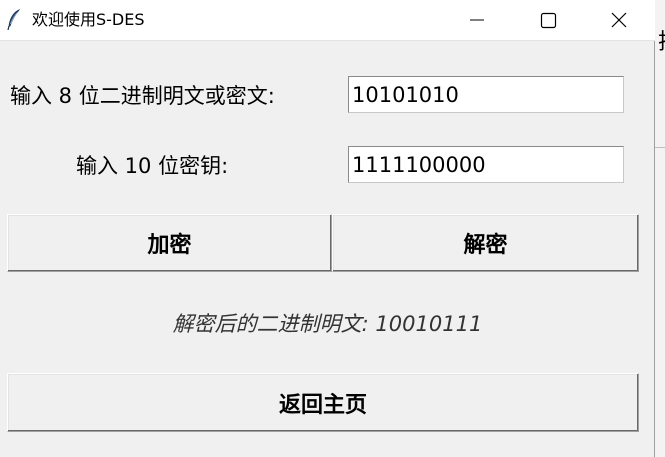 This screenshot has height=457, width=665. Describe the element at coordinates (327, 20) in the screenshot. I see `title-bar: 欢迎使用S-DES` at that location.